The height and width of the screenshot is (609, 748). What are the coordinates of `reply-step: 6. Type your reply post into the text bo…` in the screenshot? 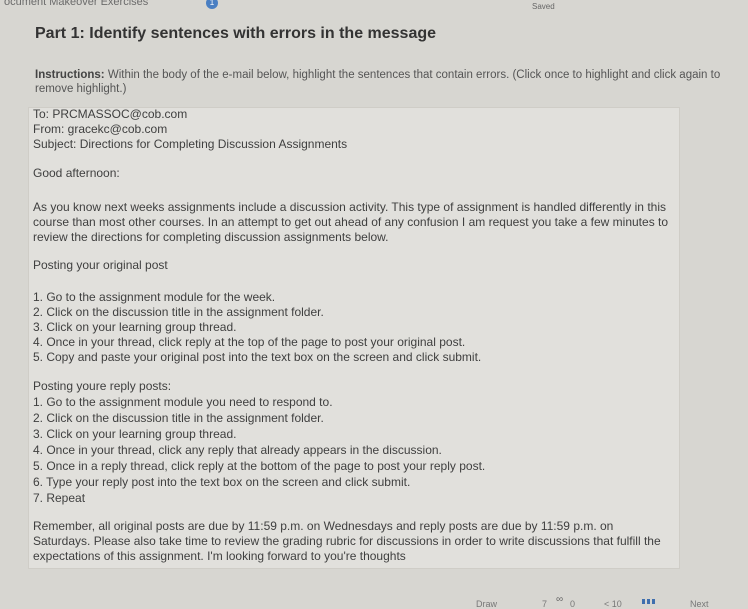 It's located at (221, 482).